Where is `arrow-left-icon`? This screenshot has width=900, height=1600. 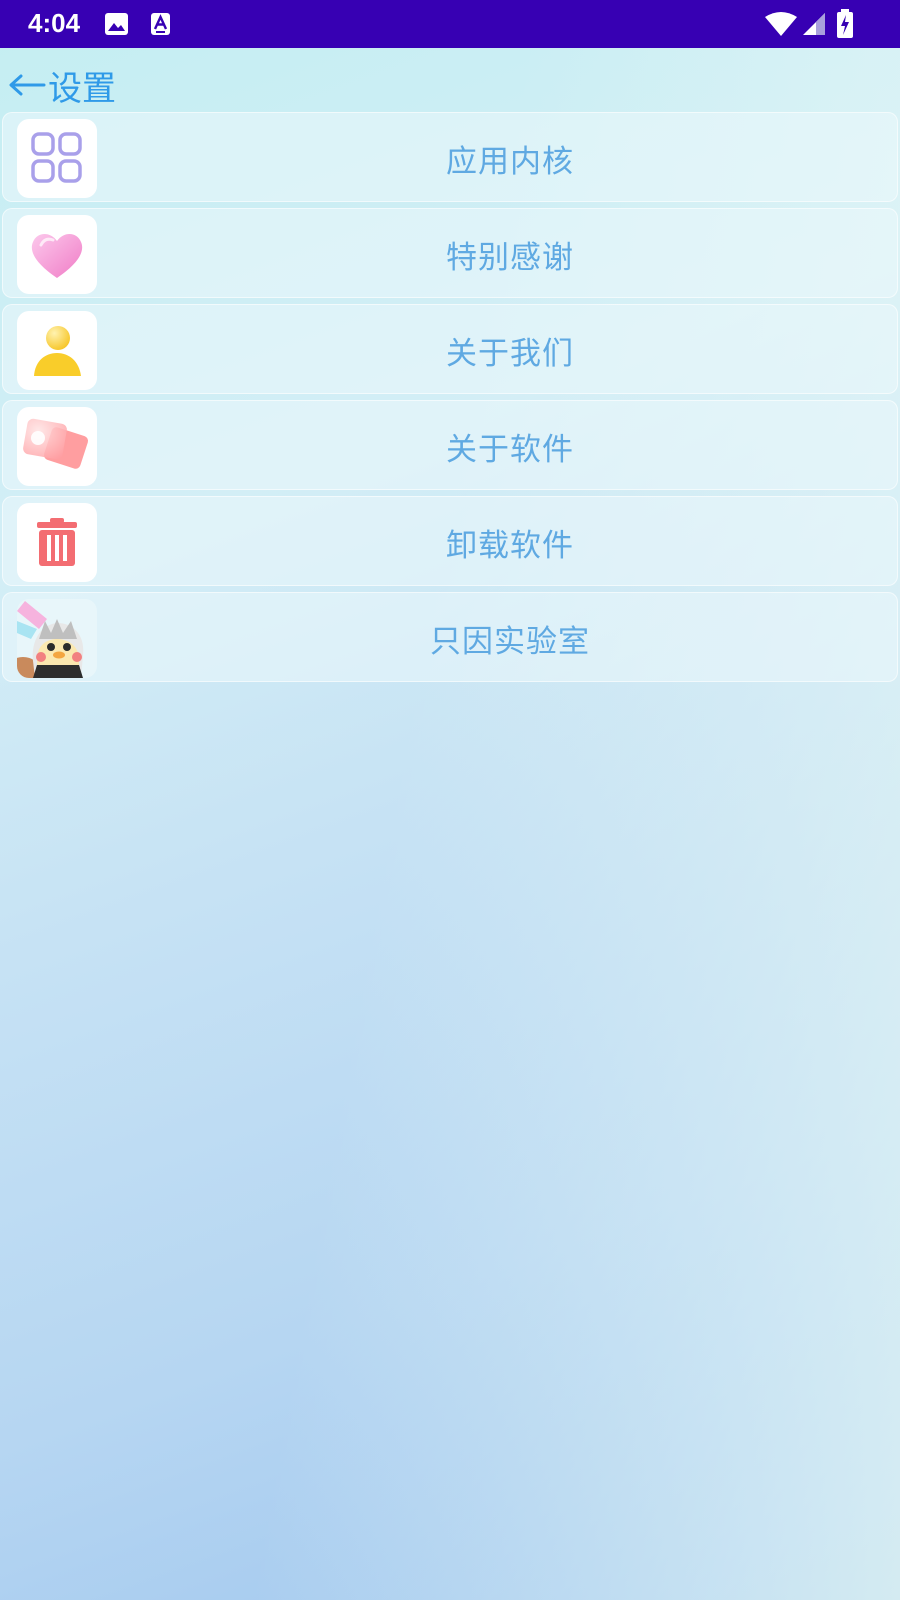
arrow-left-icon is located at coordinates (27, 85).